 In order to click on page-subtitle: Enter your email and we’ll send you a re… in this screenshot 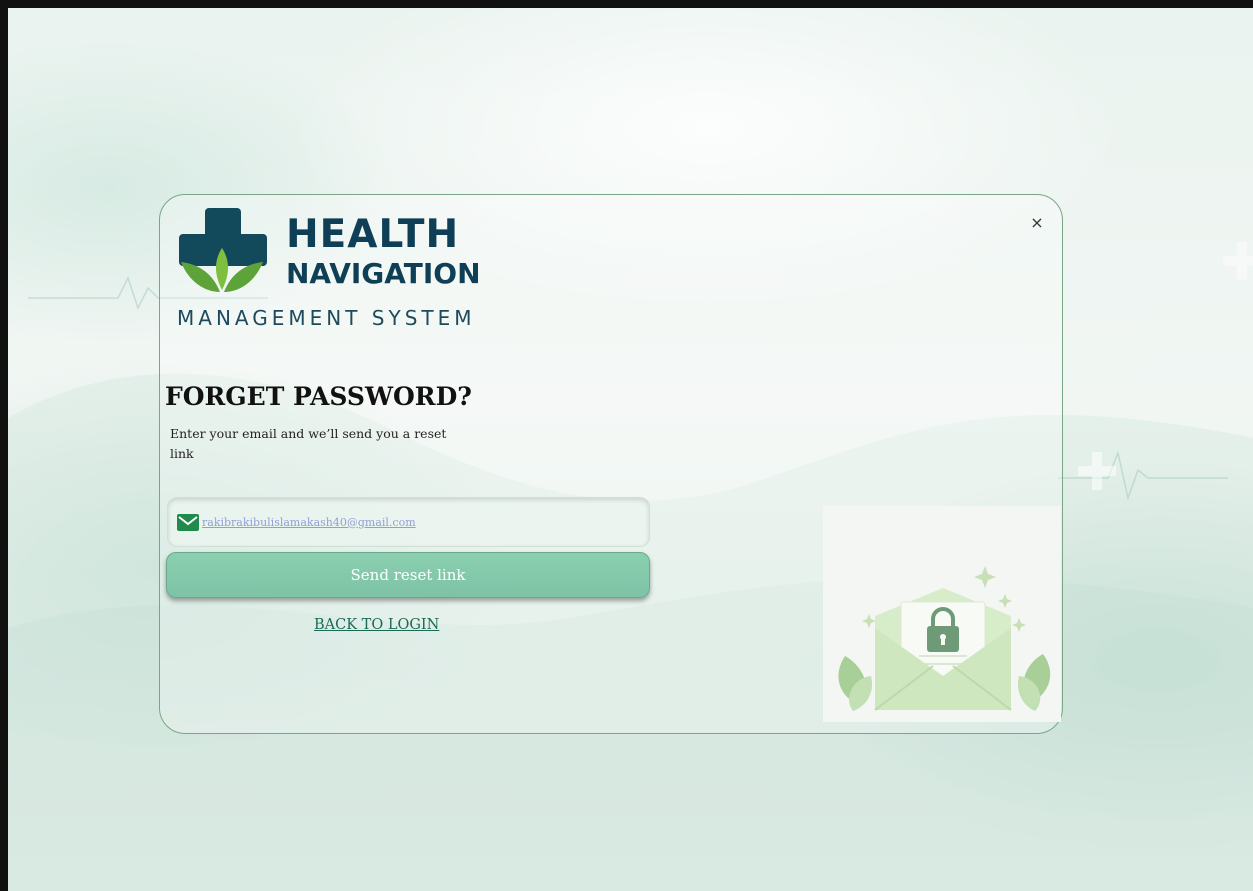, I will do `click(308, 443)`.